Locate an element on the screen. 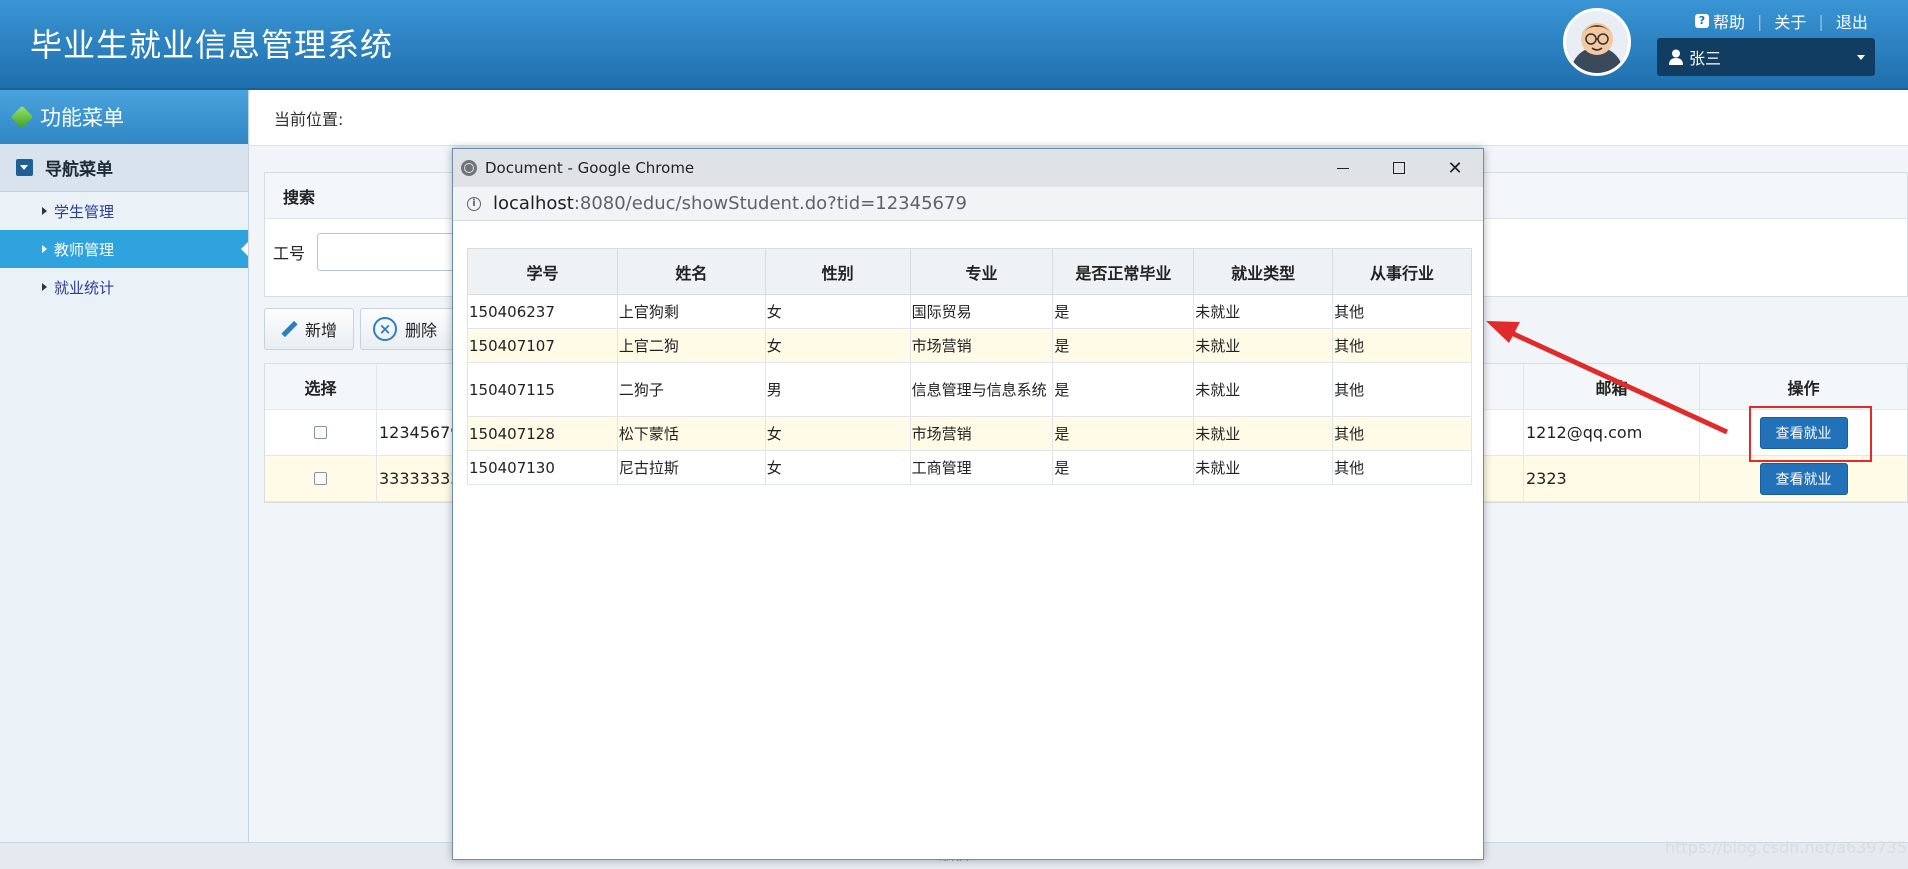 This screenshot has width=1908, height=869. column-header: 专业 is located at coordinates (981, 271).